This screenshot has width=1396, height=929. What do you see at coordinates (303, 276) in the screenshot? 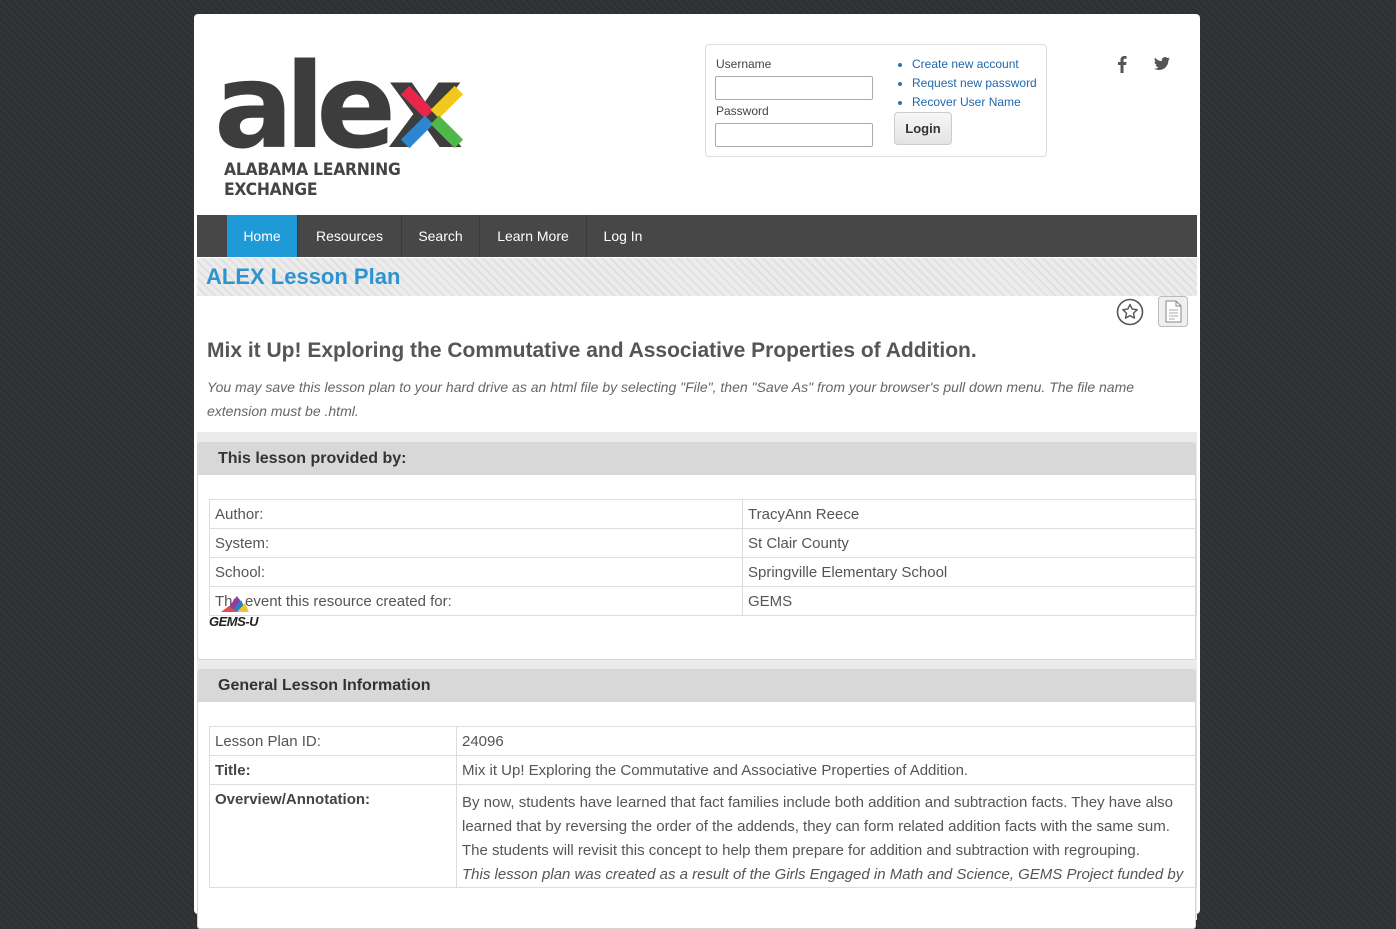
I see `section-title: ALEX Lesson Plan` at bounding box center [303, 276].